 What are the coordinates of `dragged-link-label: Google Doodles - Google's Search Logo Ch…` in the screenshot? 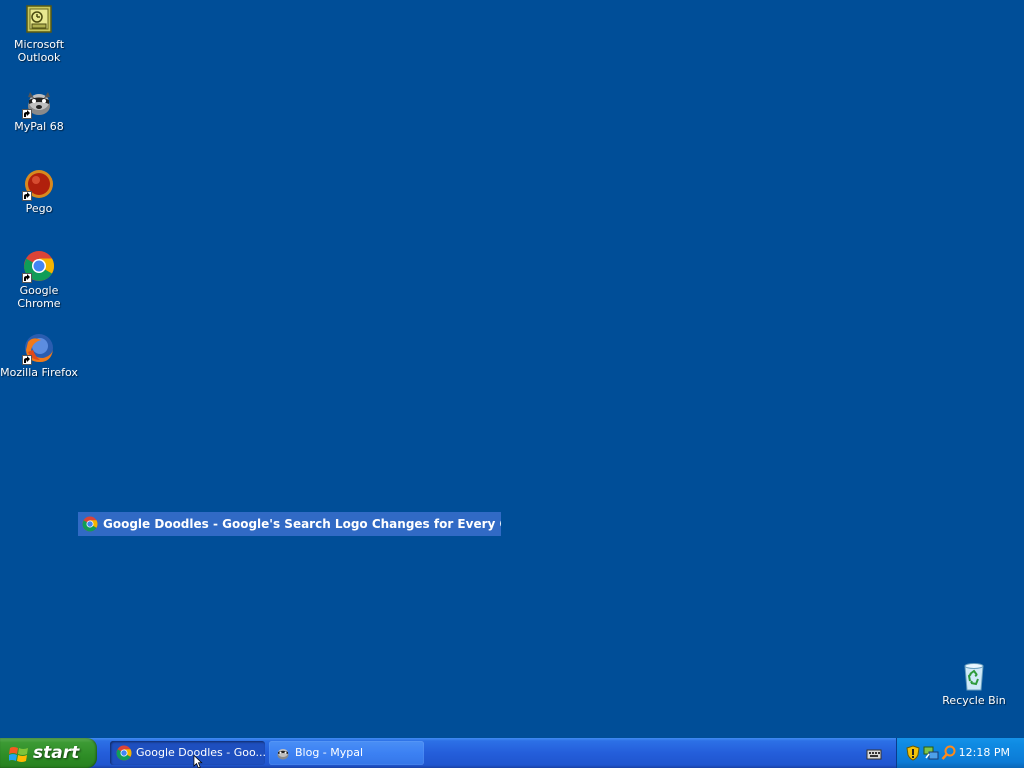 It's located at (289, 524).